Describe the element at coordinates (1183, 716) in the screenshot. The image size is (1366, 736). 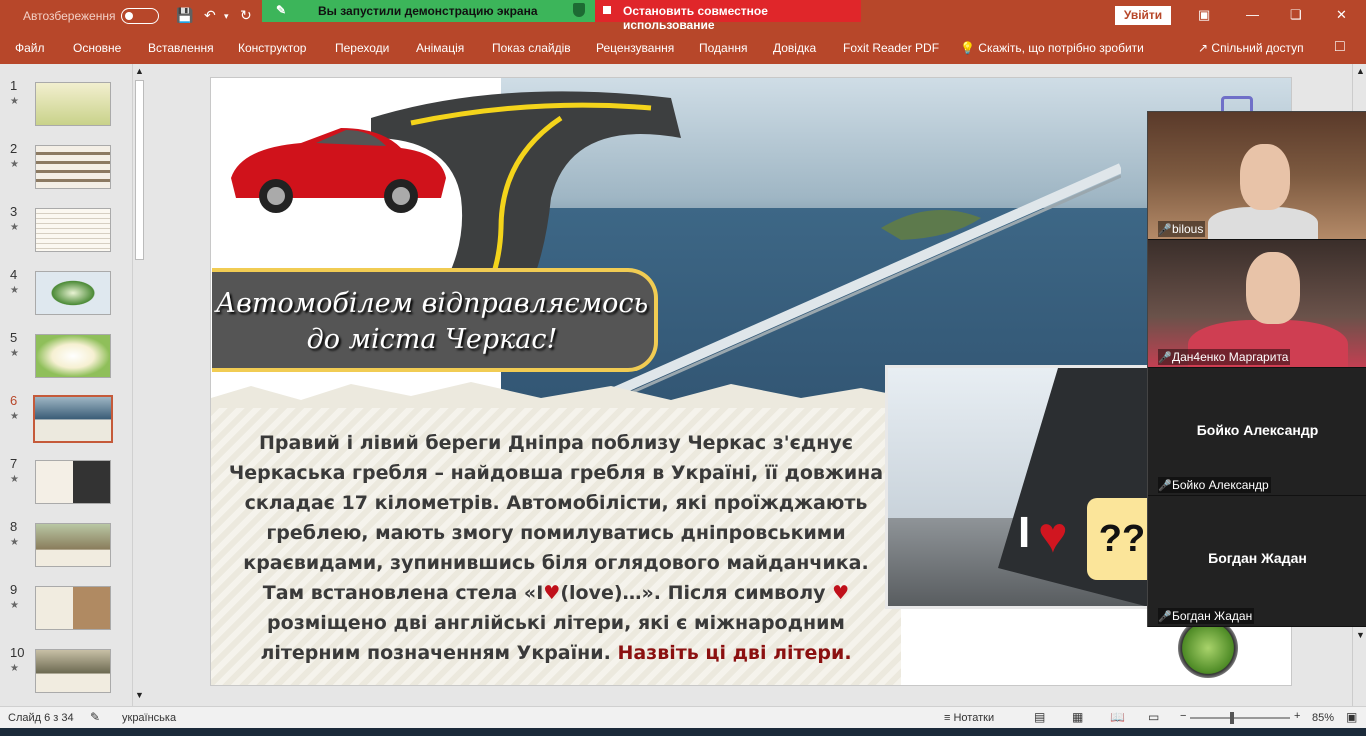
I see `zoom-out-icon: −` at that location.